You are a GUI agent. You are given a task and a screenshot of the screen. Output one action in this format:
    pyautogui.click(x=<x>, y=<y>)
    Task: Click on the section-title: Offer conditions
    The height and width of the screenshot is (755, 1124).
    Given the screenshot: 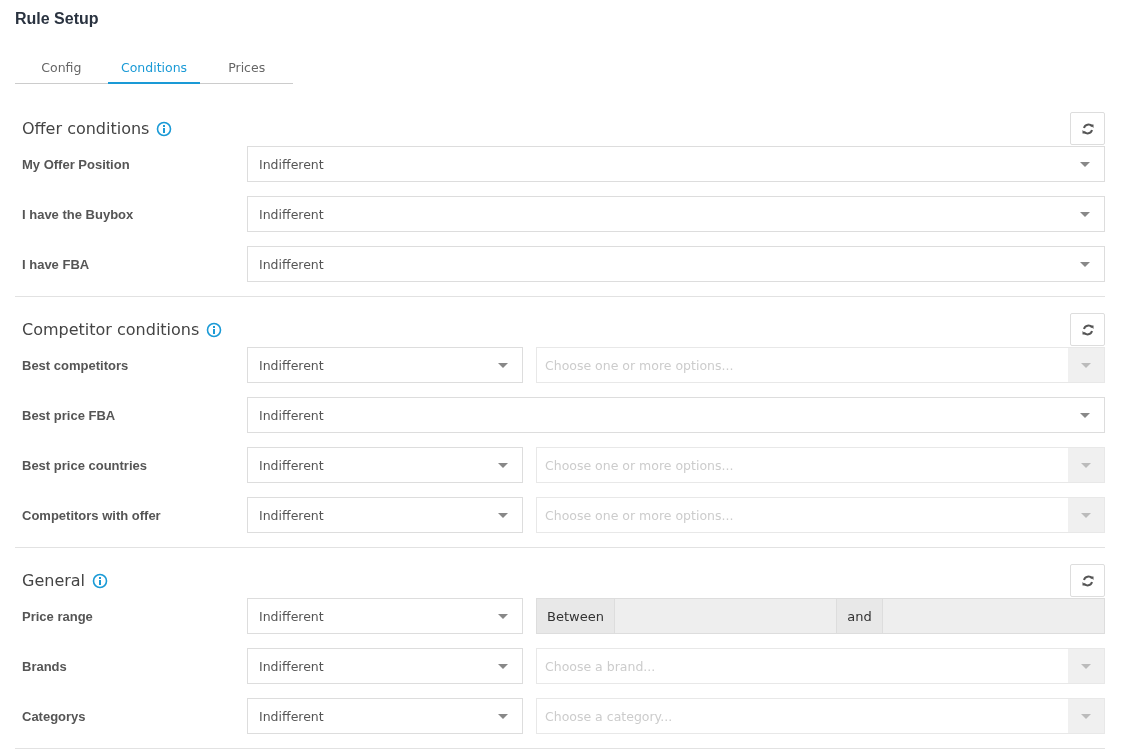 What is the action you would take?
    pyautogui.click(x=86, y=128)
    